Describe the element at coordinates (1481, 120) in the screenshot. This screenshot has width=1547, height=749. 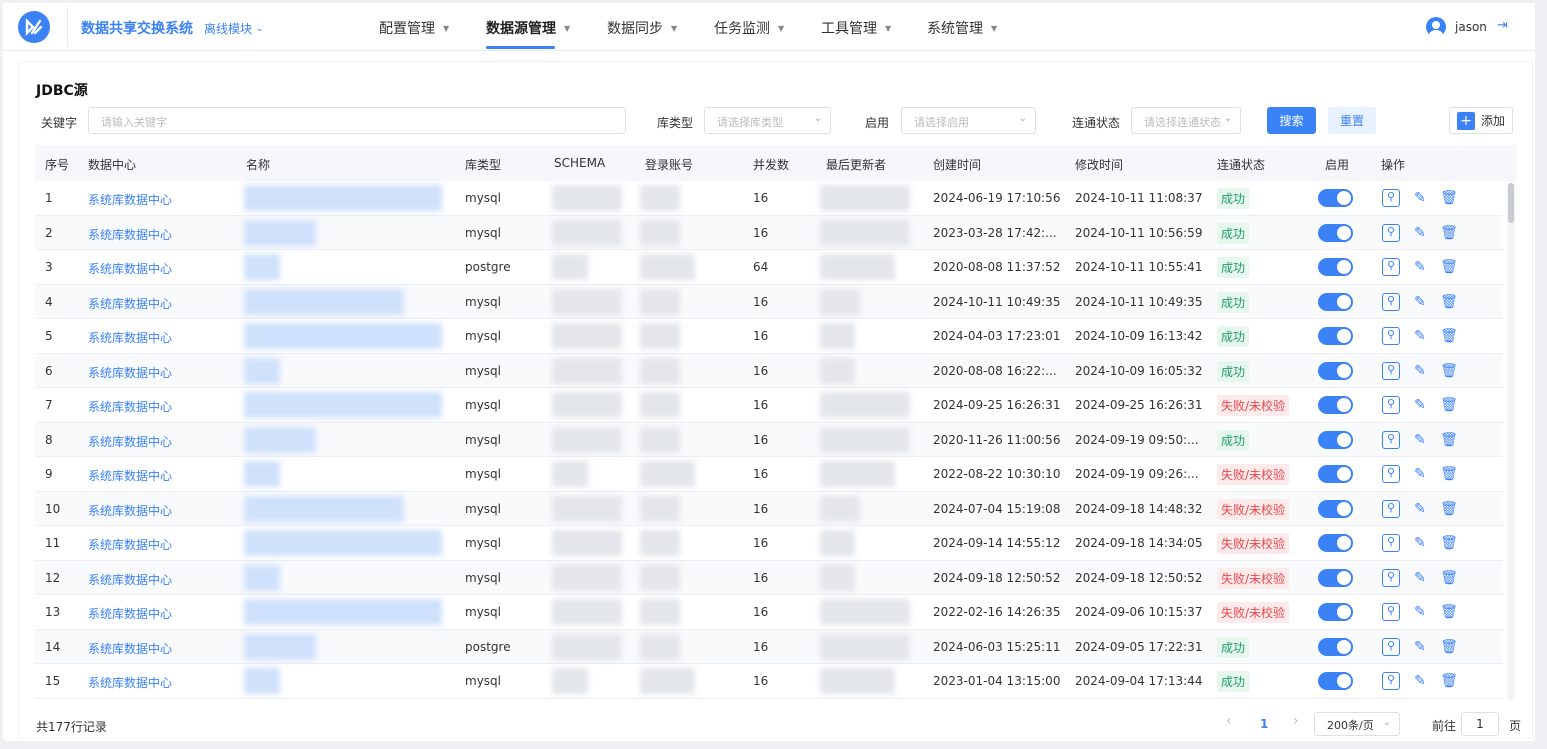
I see `add-button: + 添加` at that location.